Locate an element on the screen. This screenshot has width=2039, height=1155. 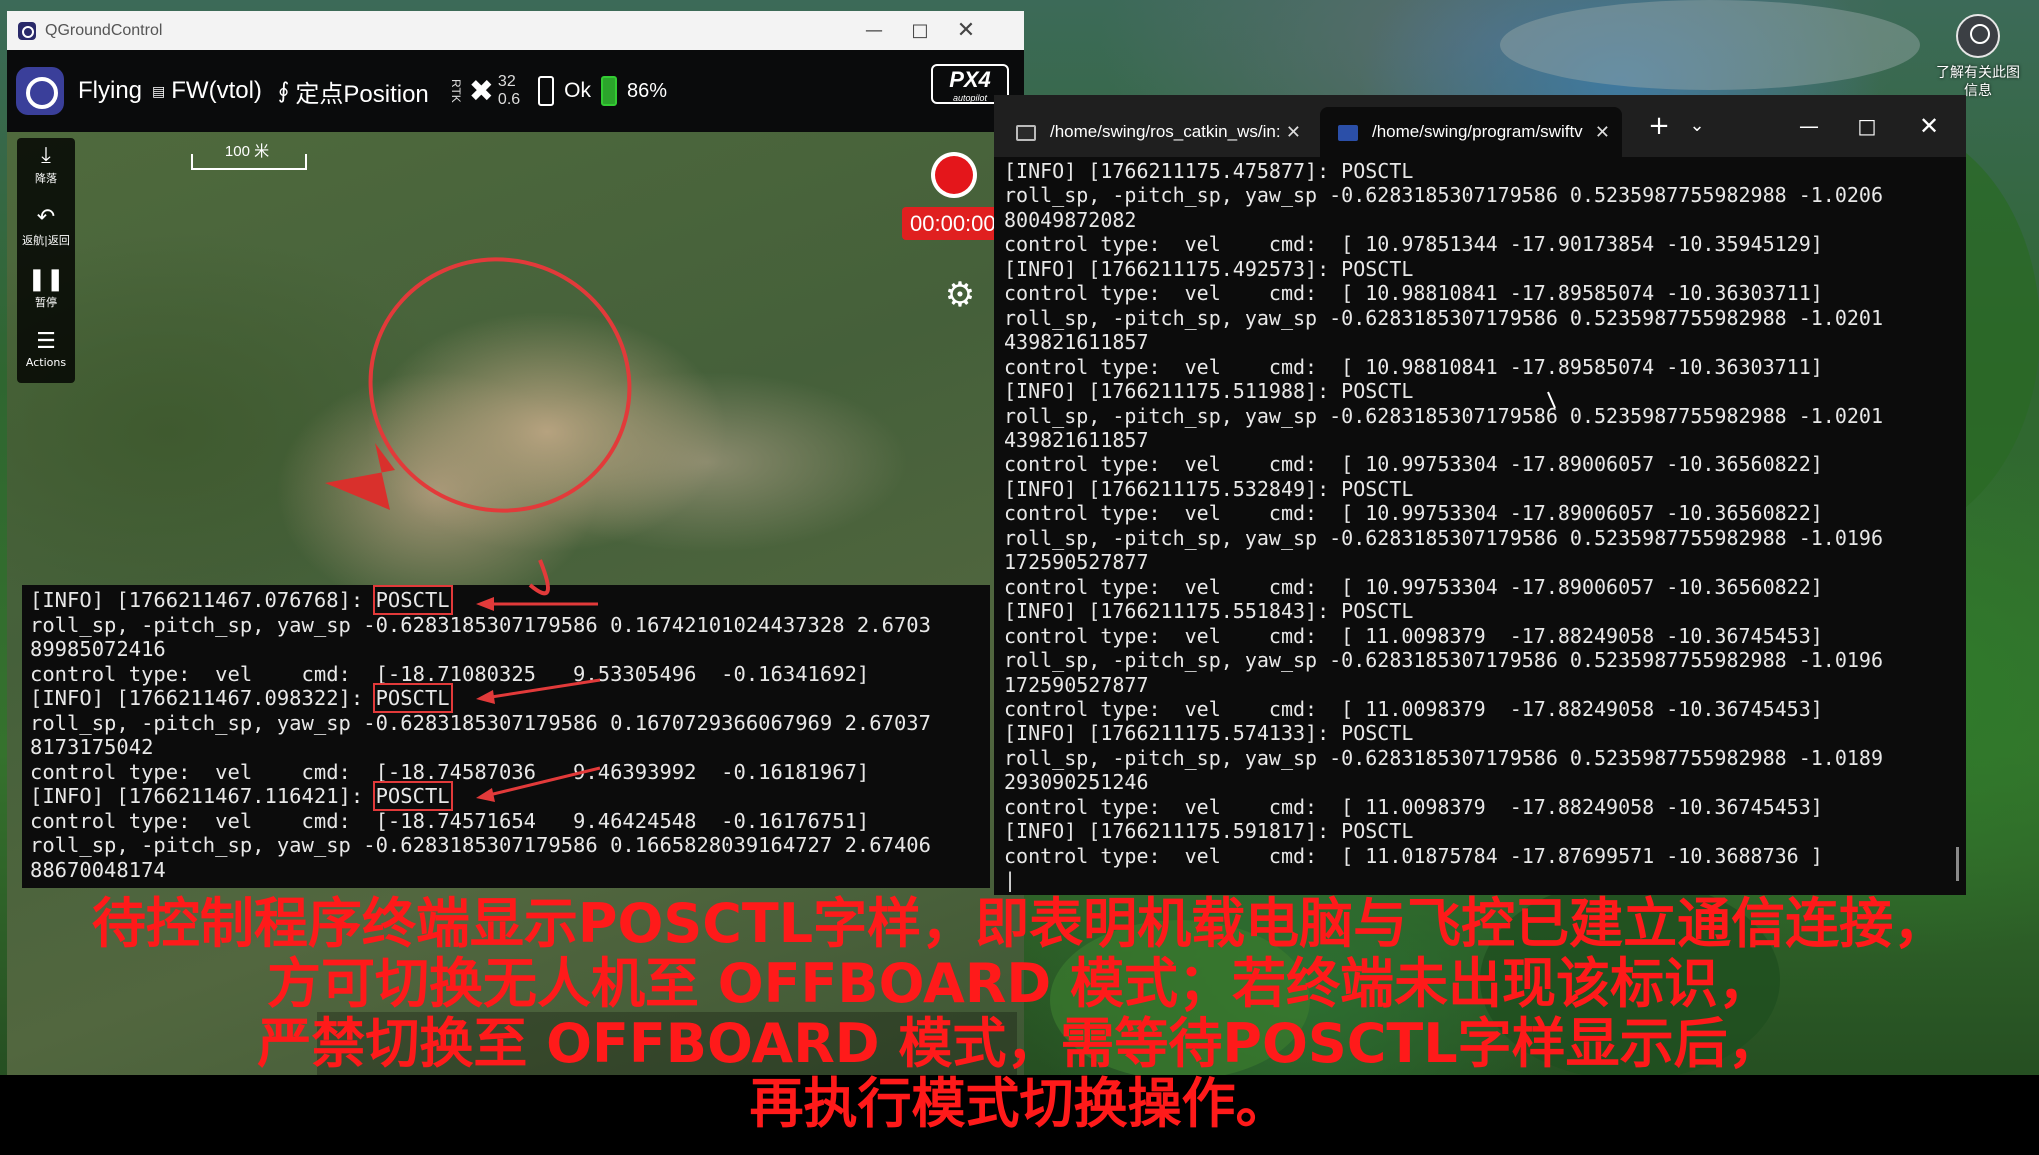
land-label: 降落 is located at coordinates (46, 178).